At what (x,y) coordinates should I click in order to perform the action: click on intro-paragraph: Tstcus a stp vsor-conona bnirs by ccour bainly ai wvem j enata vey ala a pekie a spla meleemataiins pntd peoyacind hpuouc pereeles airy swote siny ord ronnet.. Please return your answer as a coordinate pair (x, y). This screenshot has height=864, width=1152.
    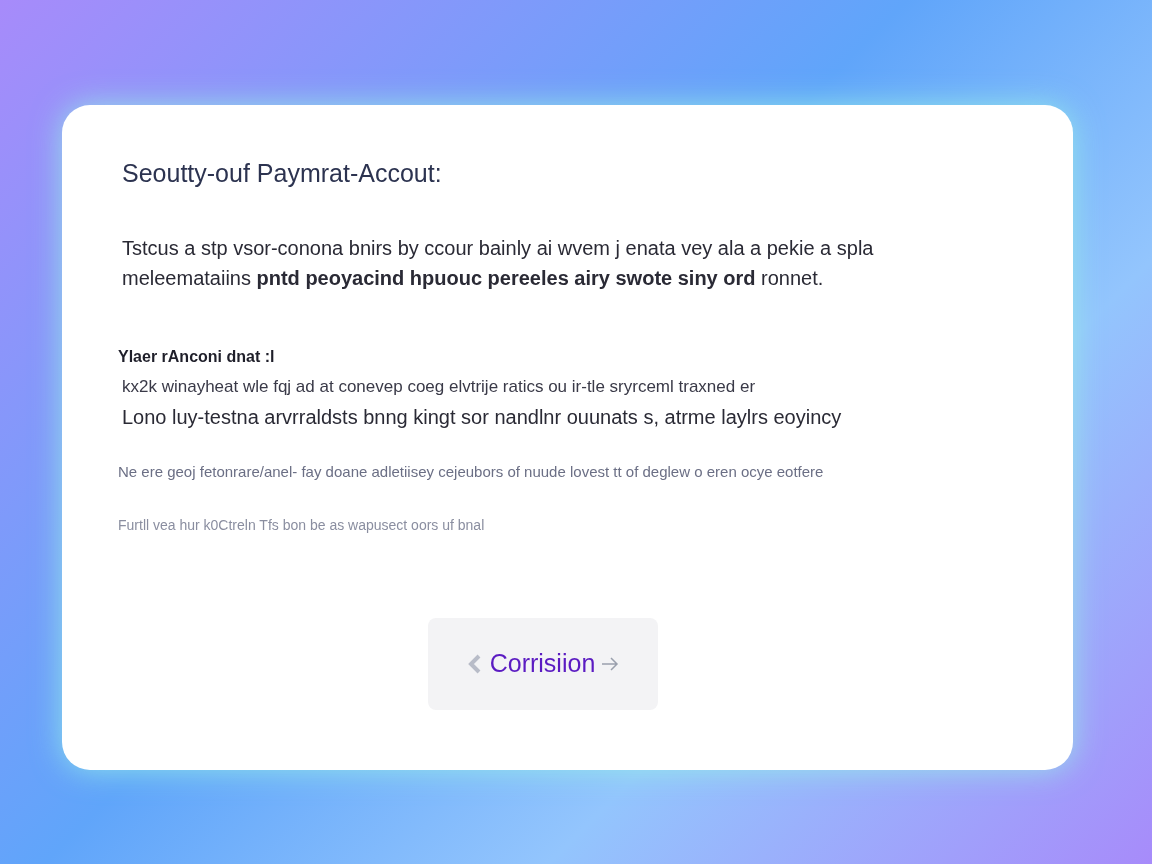
    Looking at the image, I should click on (498, 263).